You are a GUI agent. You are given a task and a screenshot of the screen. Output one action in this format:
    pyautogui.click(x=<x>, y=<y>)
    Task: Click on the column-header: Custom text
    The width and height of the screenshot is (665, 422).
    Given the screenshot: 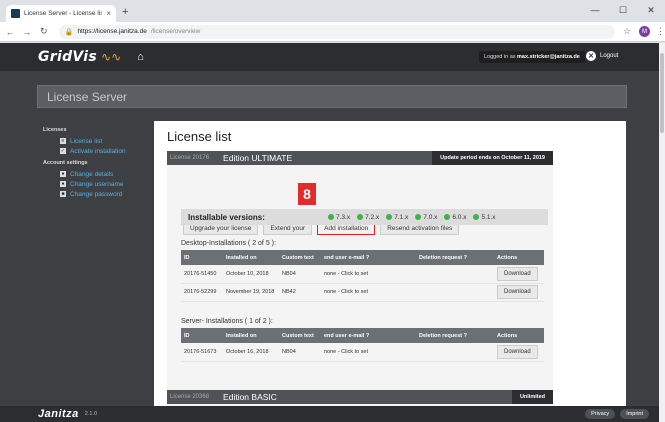 What is the action you would take?
    pyautogui.click(x=300, y=335)
    